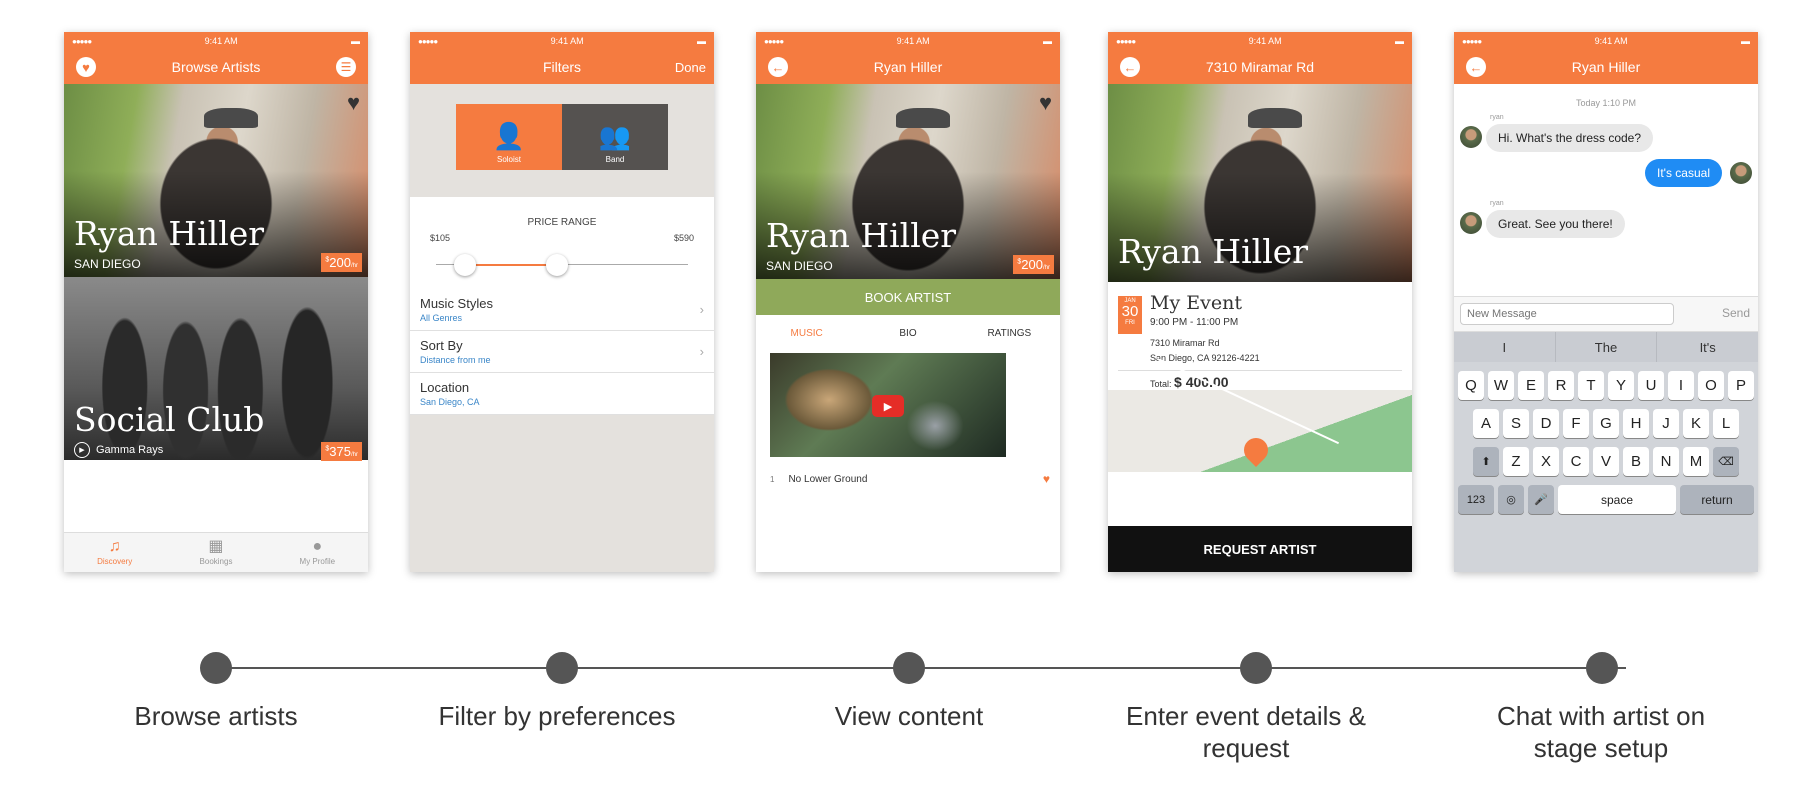 This screenshot has width=1816, height=801. Describe the element at coordinates (1696, 461) in the screenshot. I see `key-m: M` at that location.